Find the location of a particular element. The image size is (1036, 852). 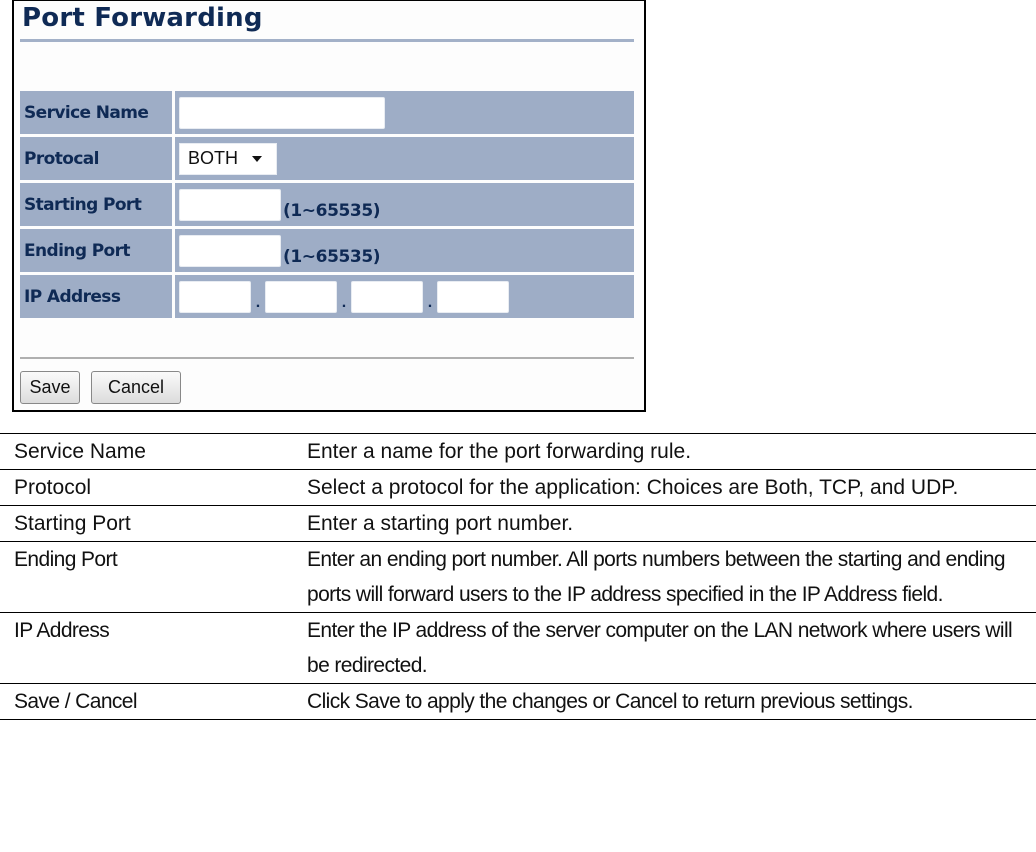

protocol-select: BOTH is located at coordinates (228, 158).